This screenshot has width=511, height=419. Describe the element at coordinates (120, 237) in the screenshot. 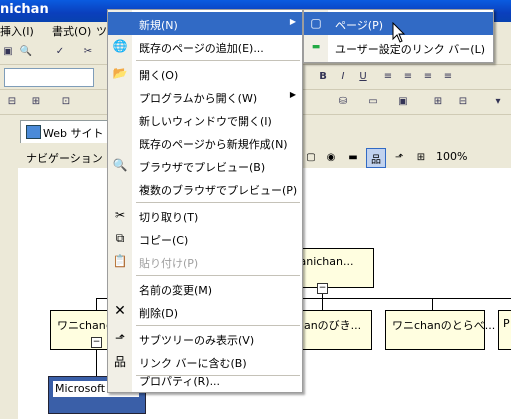

I see `copy-icon: ⧉` at that location.